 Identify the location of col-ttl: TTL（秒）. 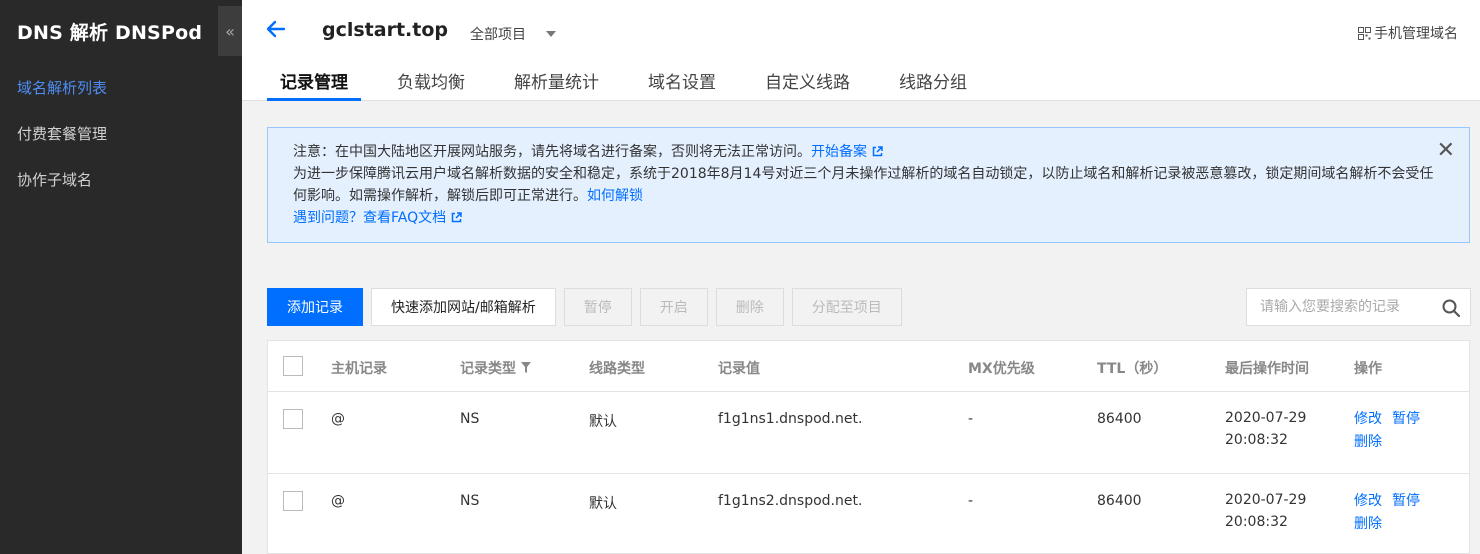
(1132, 369).